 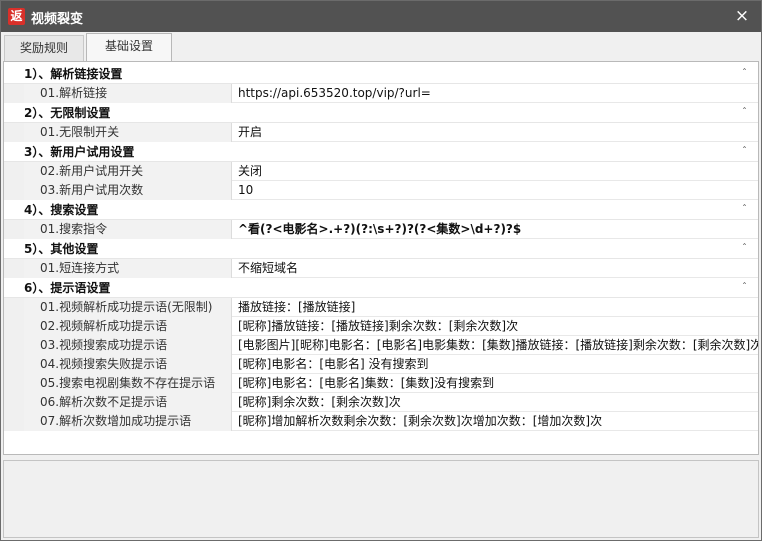 I want to click on property-name: 02.新用户试用开关, so click(x=128, y=171).